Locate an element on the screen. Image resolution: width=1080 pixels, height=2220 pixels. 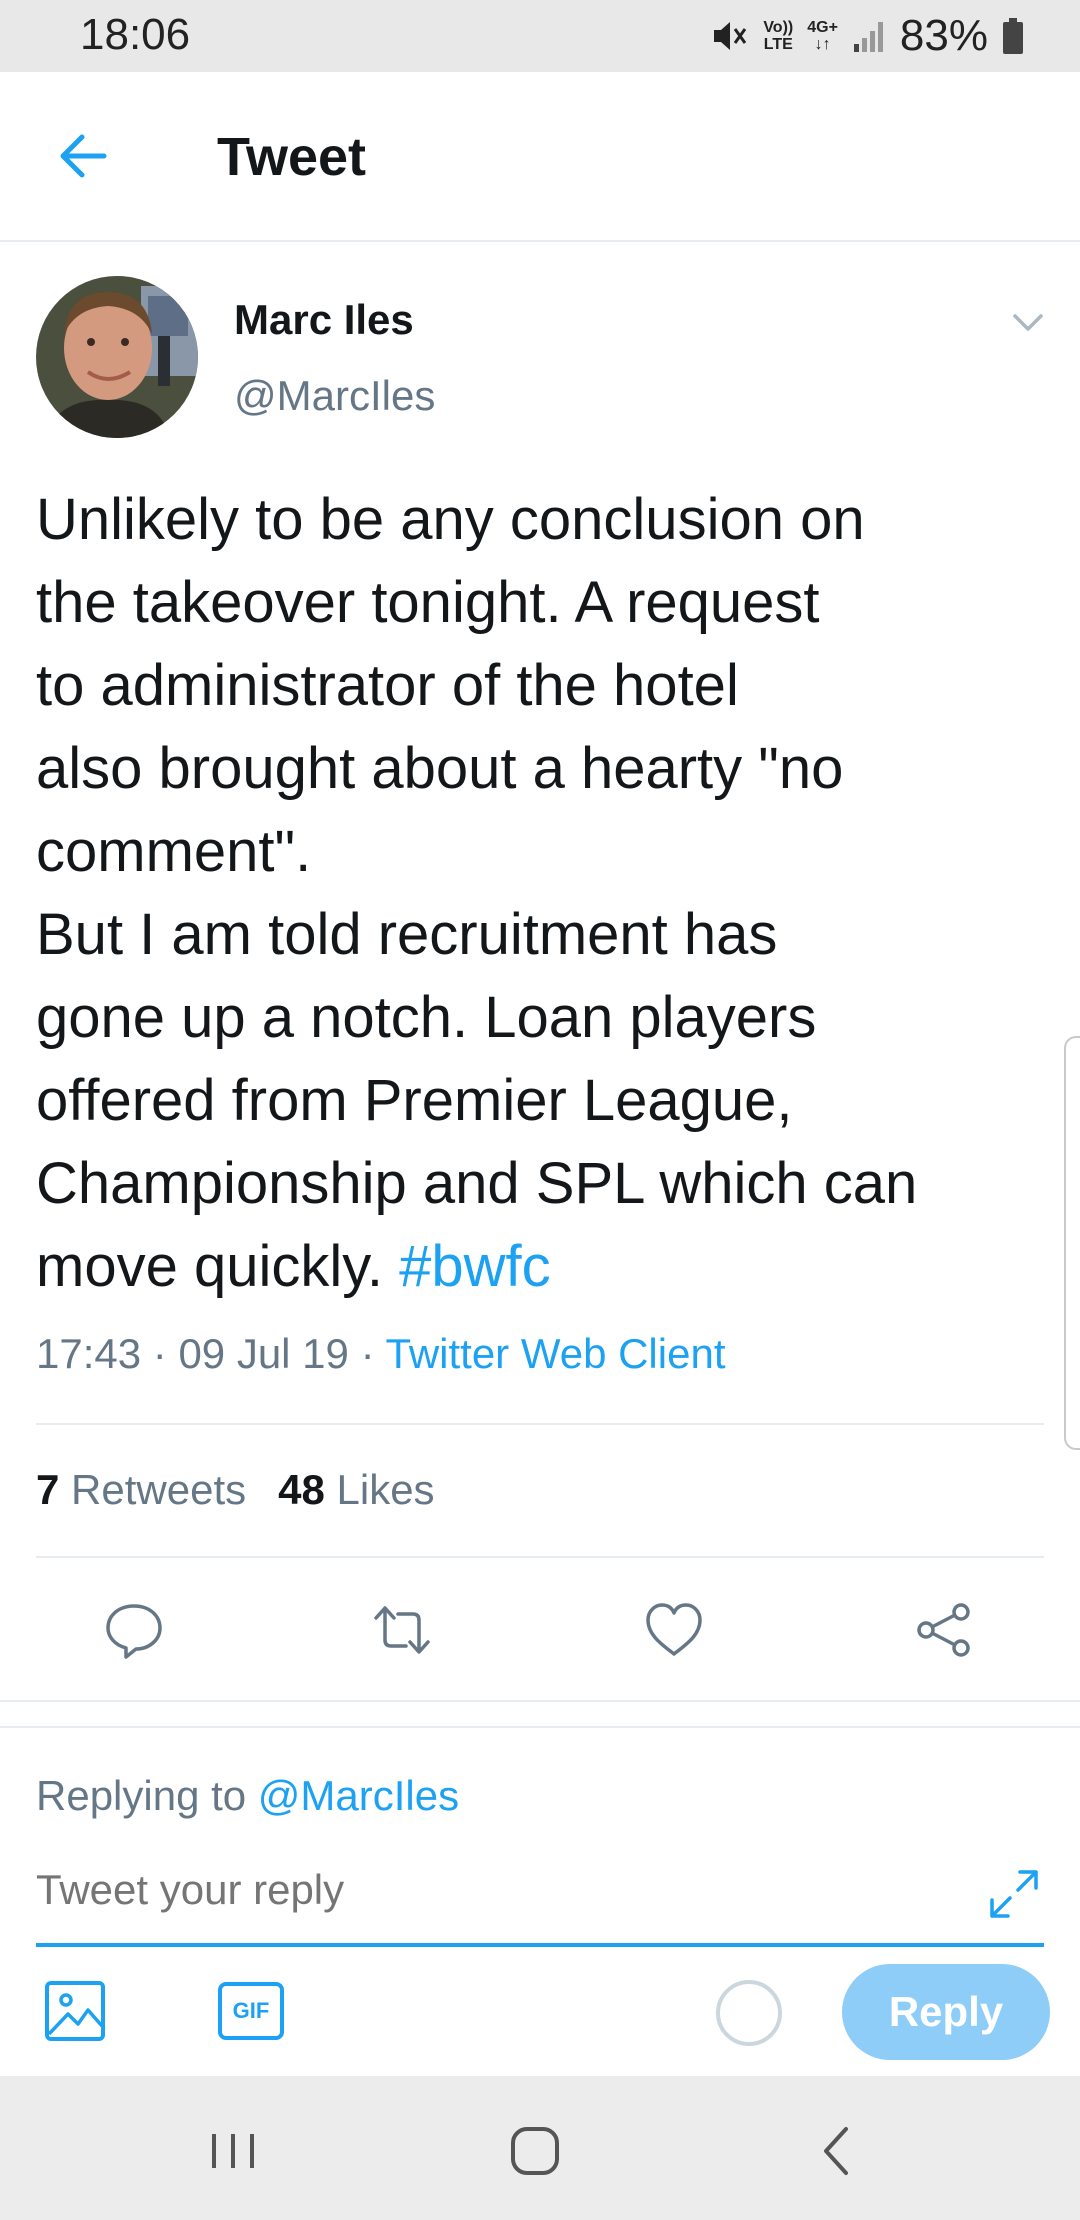
likes-stat: 48 Likes is located at coordinates (356, 1489).